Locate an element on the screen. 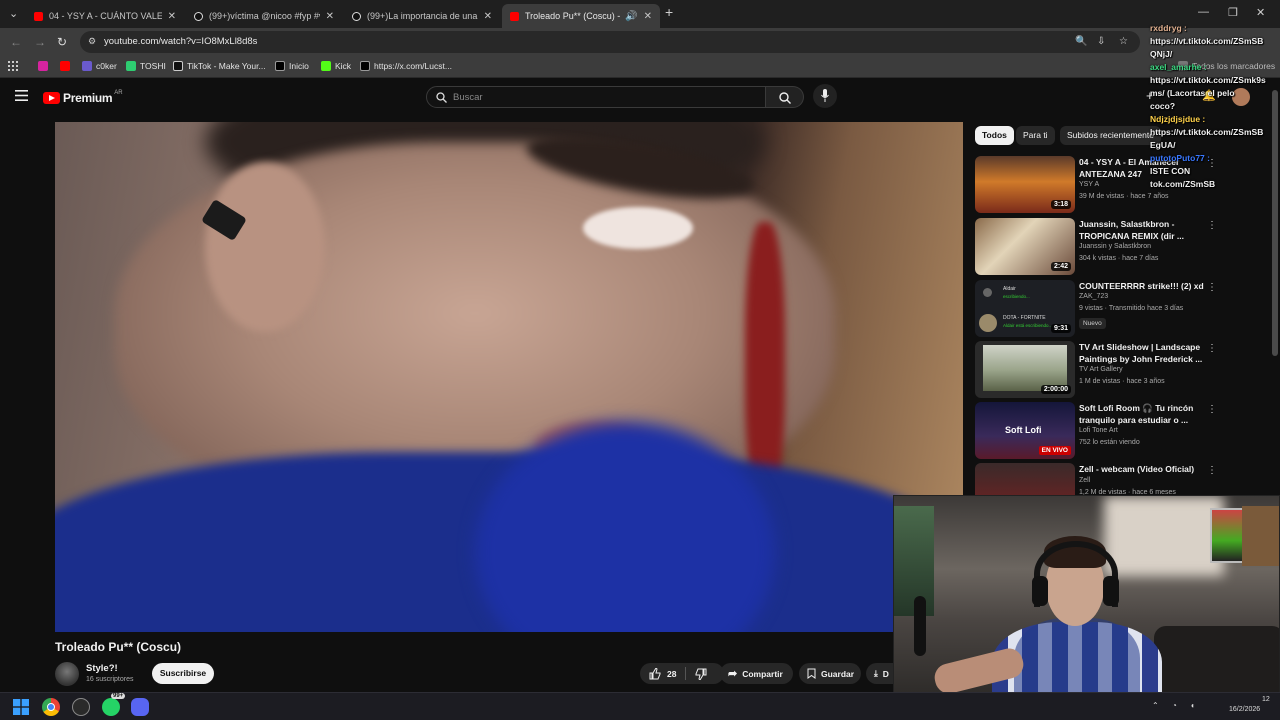  tab-title: (99+)La importancia de una fot is located at coordinates (422, 16).